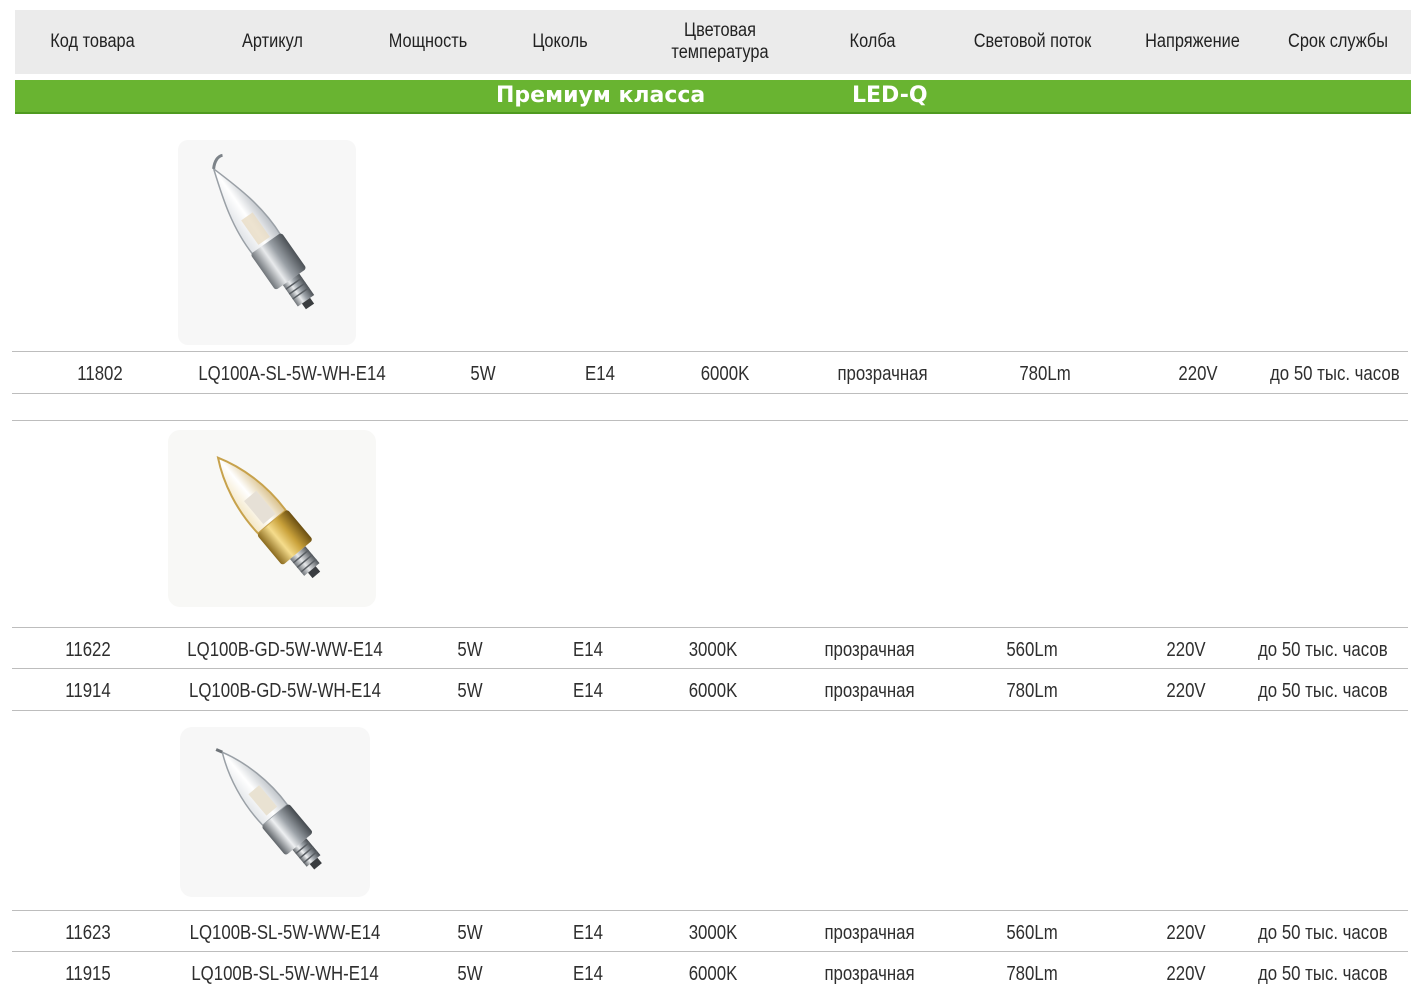 The image size is (1411, 994). I want to click on column-header-base: Цоколь, so click(560, 41).